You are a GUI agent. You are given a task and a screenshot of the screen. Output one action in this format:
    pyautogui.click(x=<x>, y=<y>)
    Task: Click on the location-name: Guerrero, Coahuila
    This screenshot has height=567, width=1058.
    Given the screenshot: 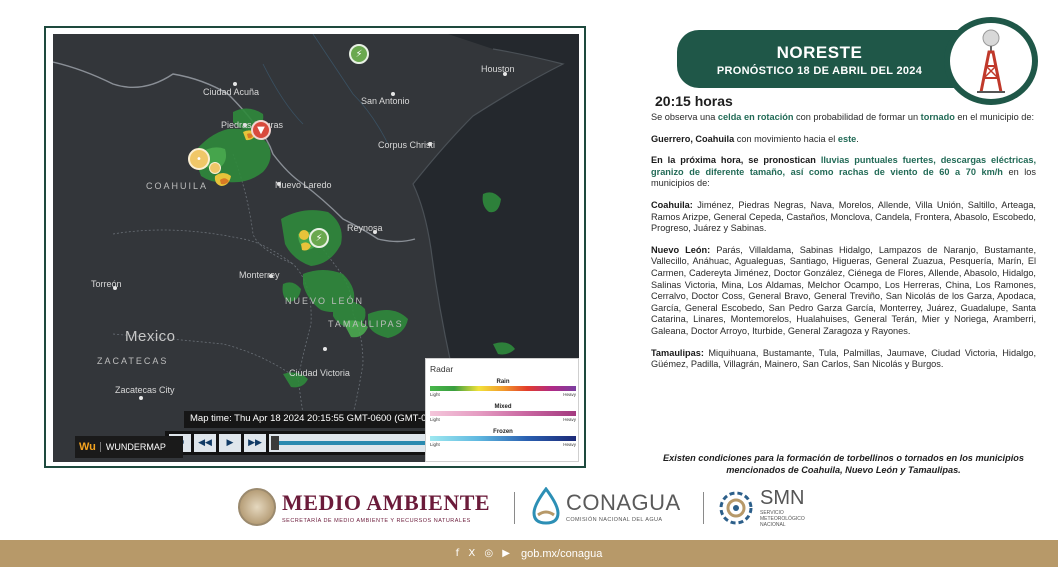 What is the action you would take?
    pyautogui.click(x=693, y=138)
    